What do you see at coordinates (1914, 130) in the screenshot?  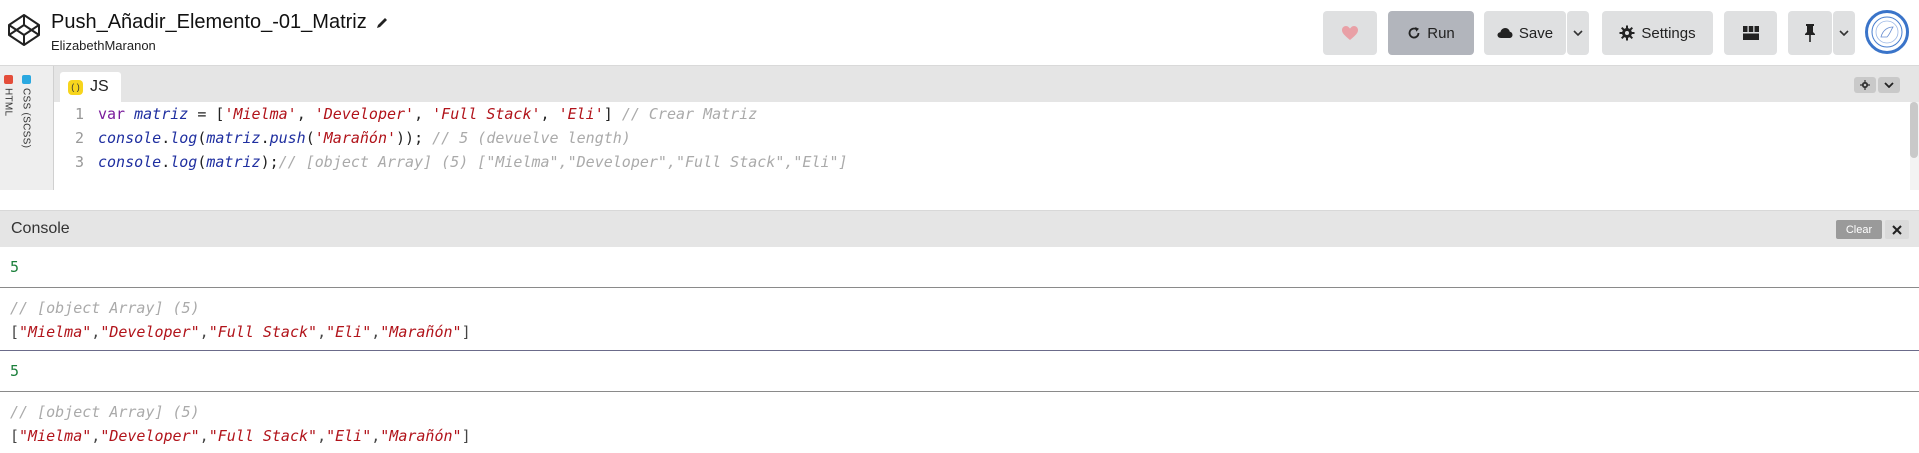 I see `editor-scrollbar-thumb` at bounding box center [1914, 130].